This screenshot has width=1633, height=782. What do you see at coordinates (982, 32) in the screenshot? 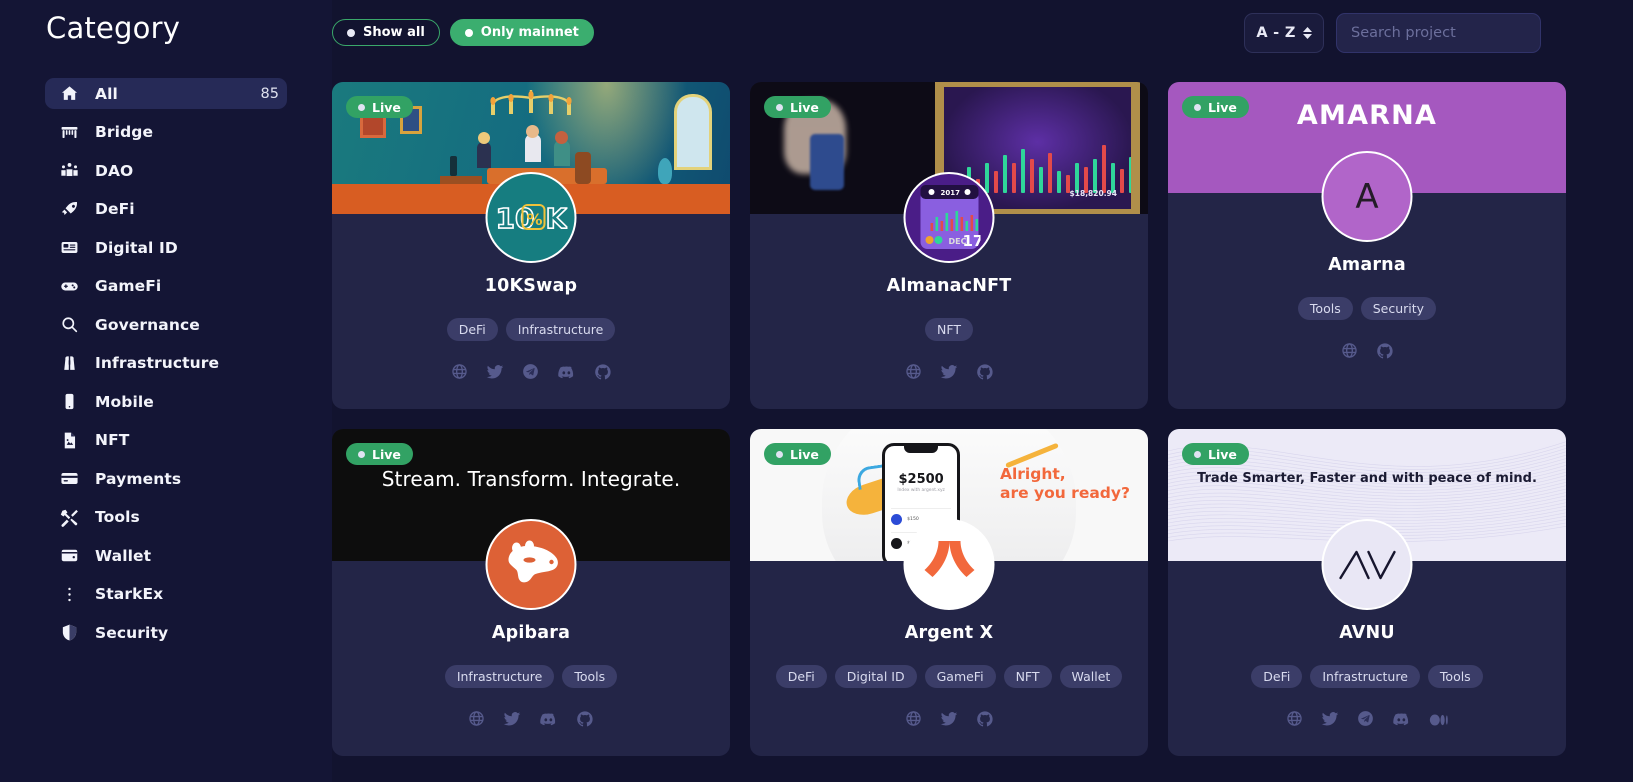
I see `toolbar: Show all Only mainnet A - Z` at bounding box center [982, 32].